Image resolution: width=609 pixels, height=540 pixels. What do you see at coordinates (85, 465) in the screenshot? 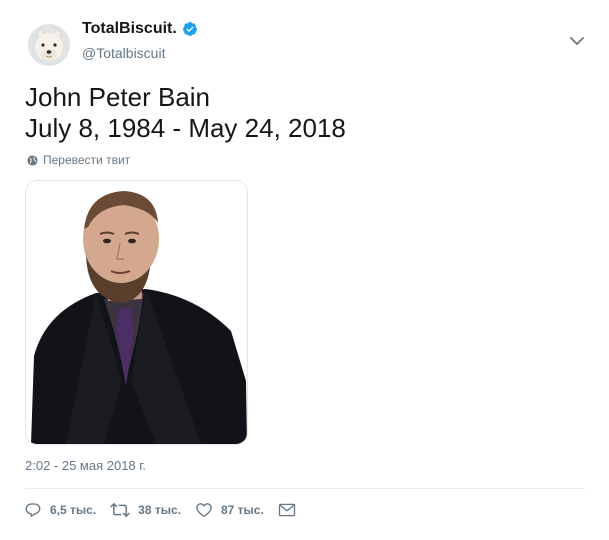
I see `tweet-timestamp: 2:02 - 25 мая 2018 г.` at bounding box center [85, 465].